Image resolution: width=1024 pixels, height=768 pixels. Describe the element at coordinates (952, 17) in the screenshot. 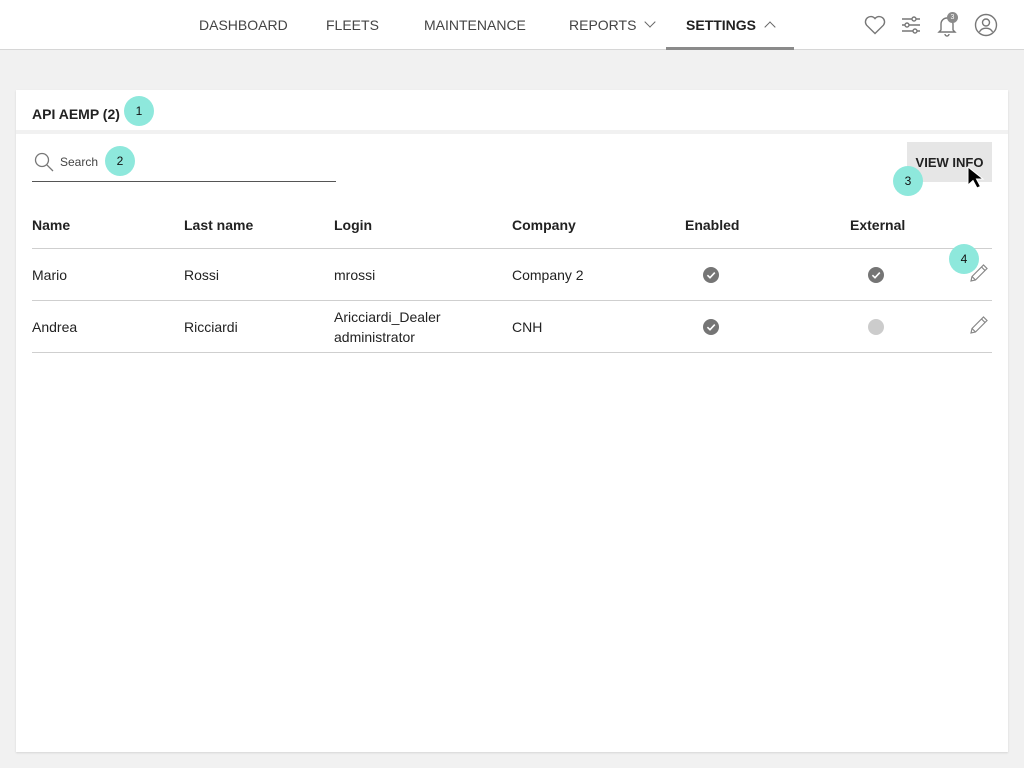

I see `notification-count-badge: 3` at that location.